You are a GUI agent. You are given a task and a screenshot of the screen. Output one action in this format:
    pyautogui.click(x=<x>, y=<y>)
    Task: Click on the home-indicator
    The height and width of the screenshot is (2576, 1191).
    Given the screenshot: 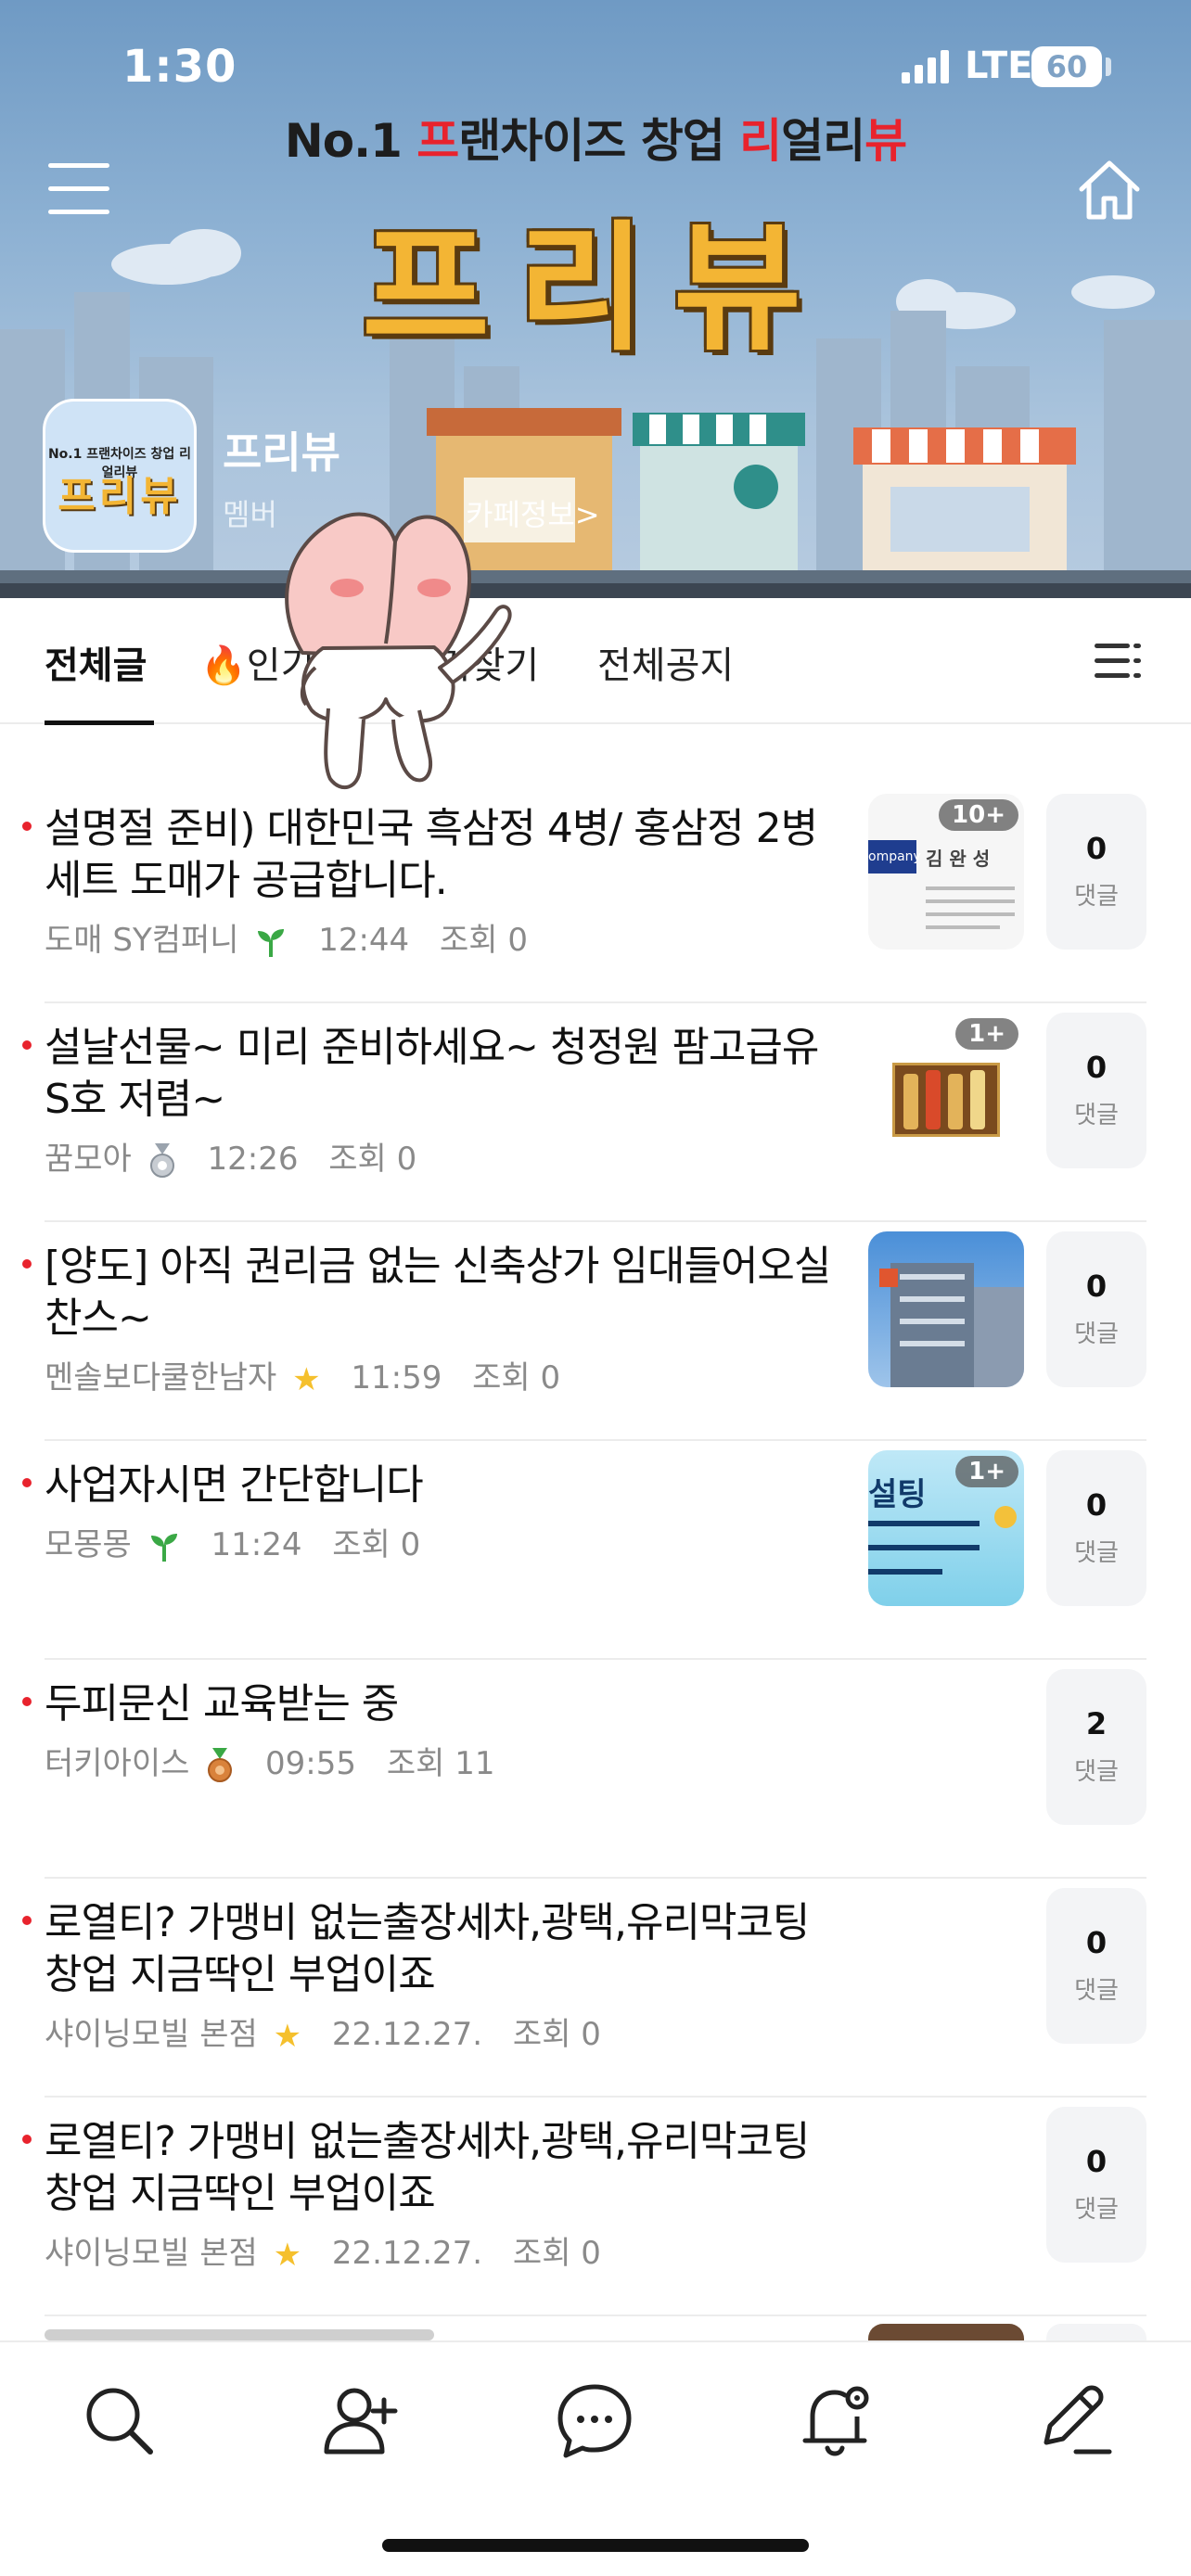 What is the action you would take?
    pyautogui.click(x=595, y=2545)
    